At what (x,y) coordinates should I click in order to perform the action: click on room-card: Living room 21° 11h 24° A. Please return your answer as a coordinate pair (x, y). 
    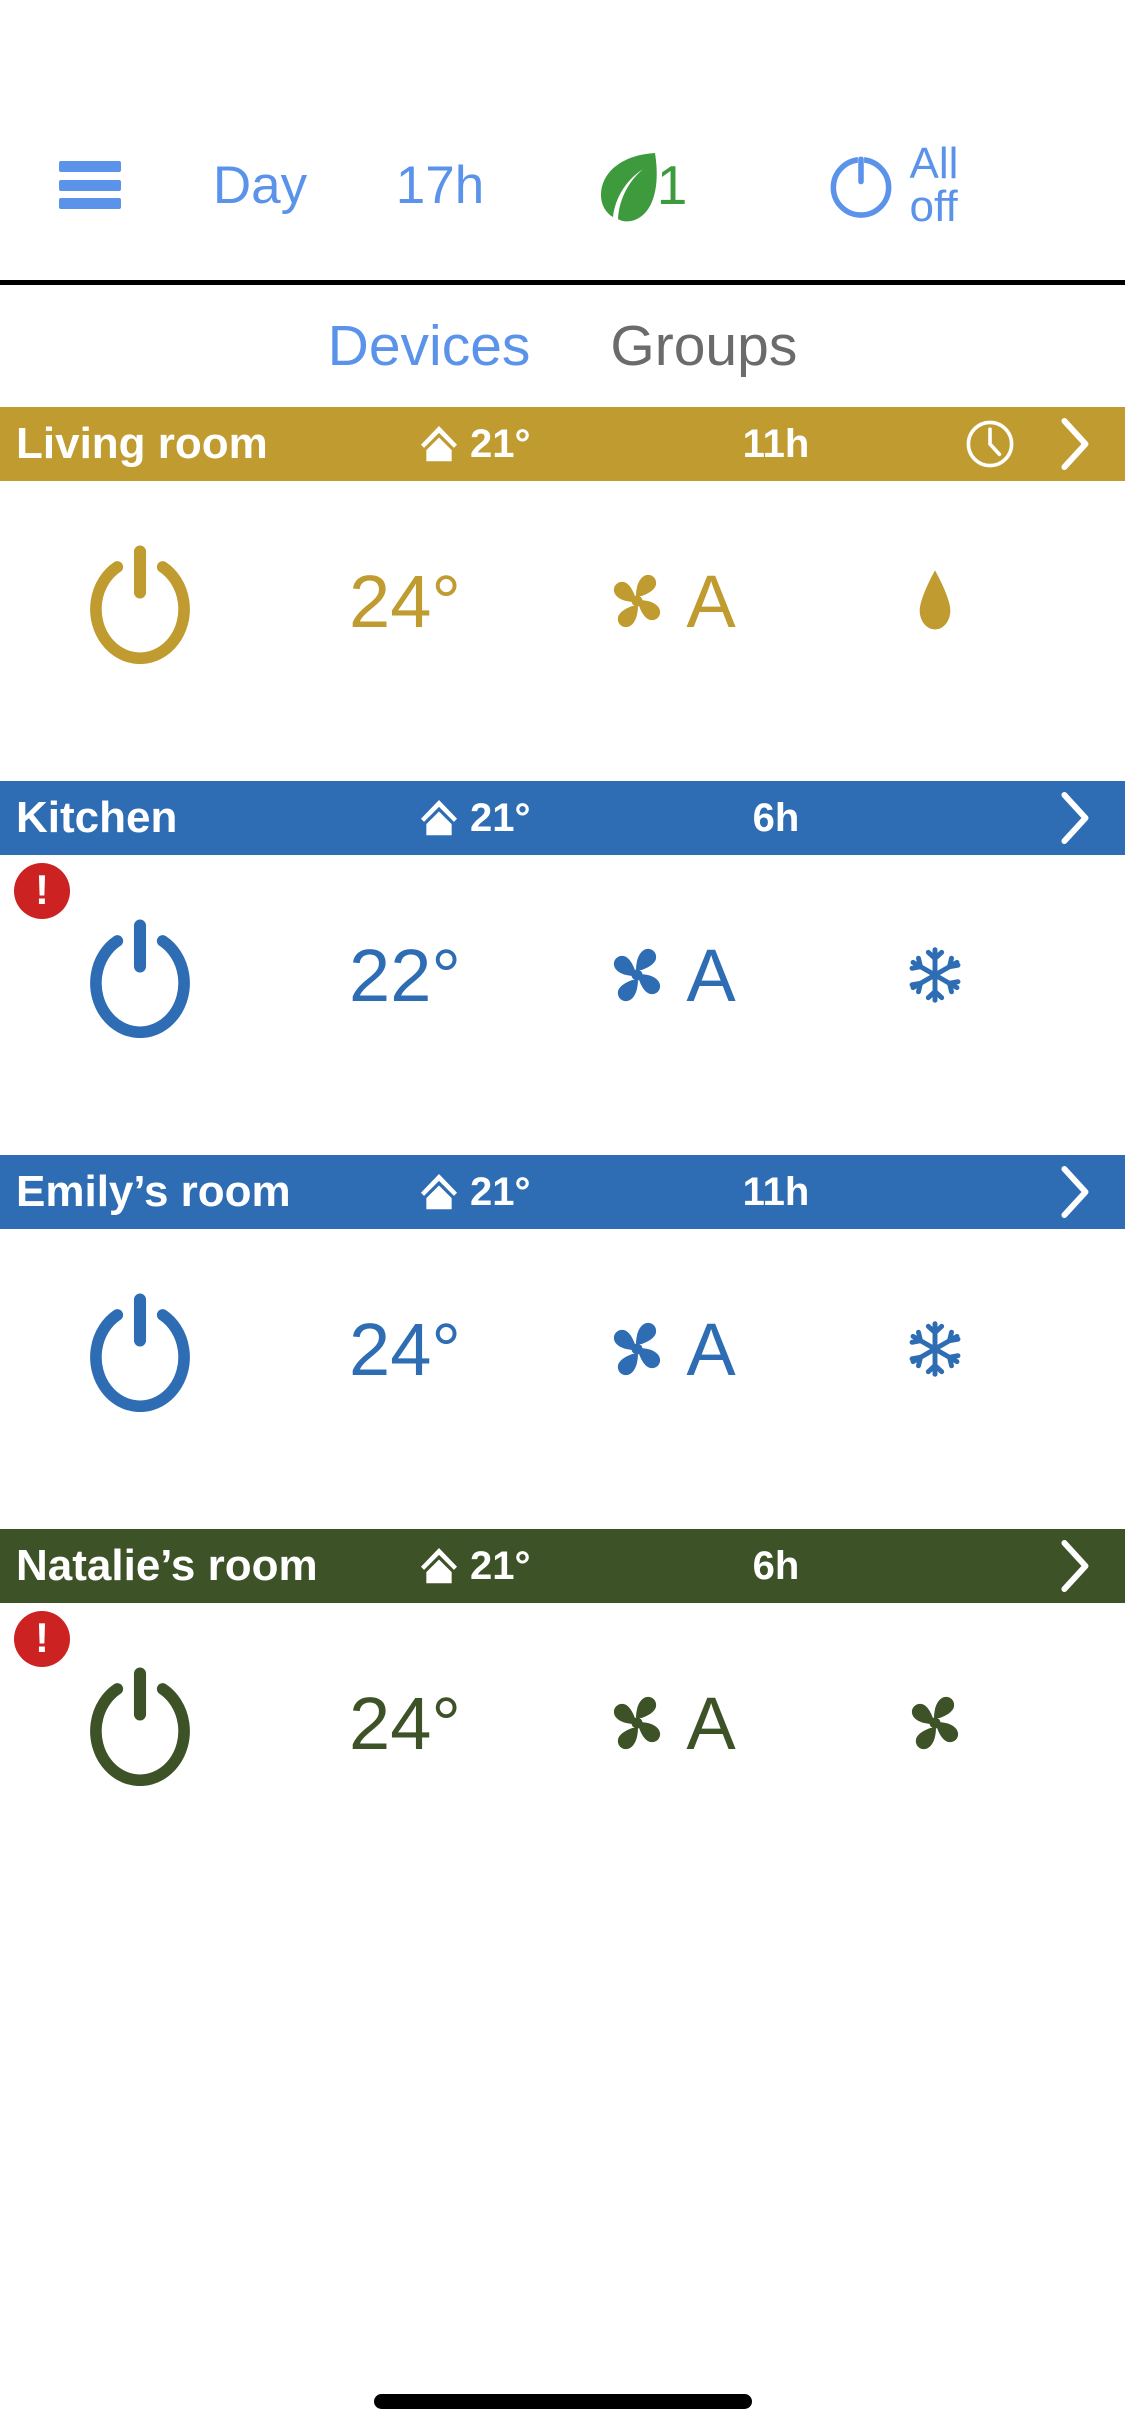
    Looking at the image, I should click on (562, 564).